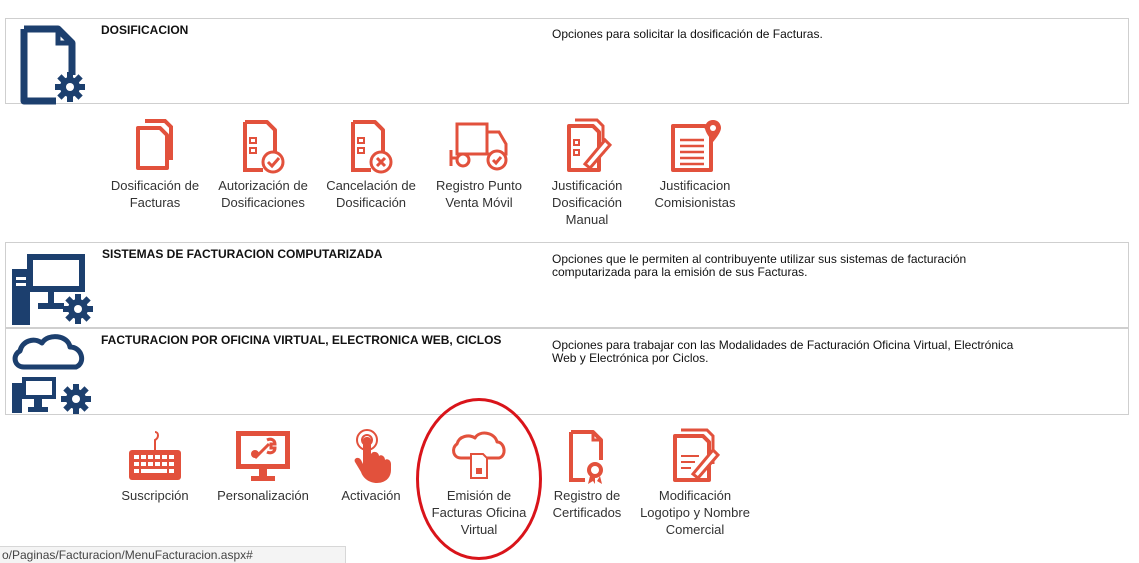 This screenshot has width=1139, height=563. Describe the element at coordinates (155, 455) in the screenshot. I see `keyboard-icon` at that location.